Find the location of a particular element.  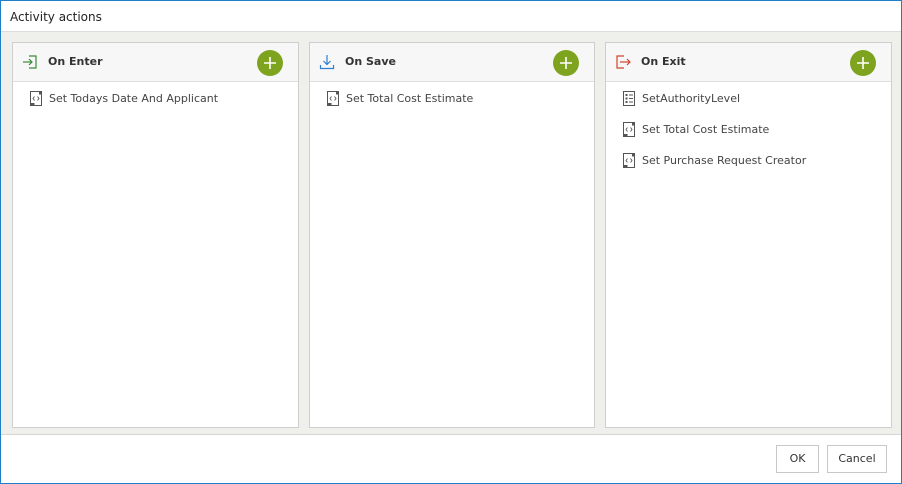

action-item-label: Set Purchase Request Creator is located at coordinates (724, 160).